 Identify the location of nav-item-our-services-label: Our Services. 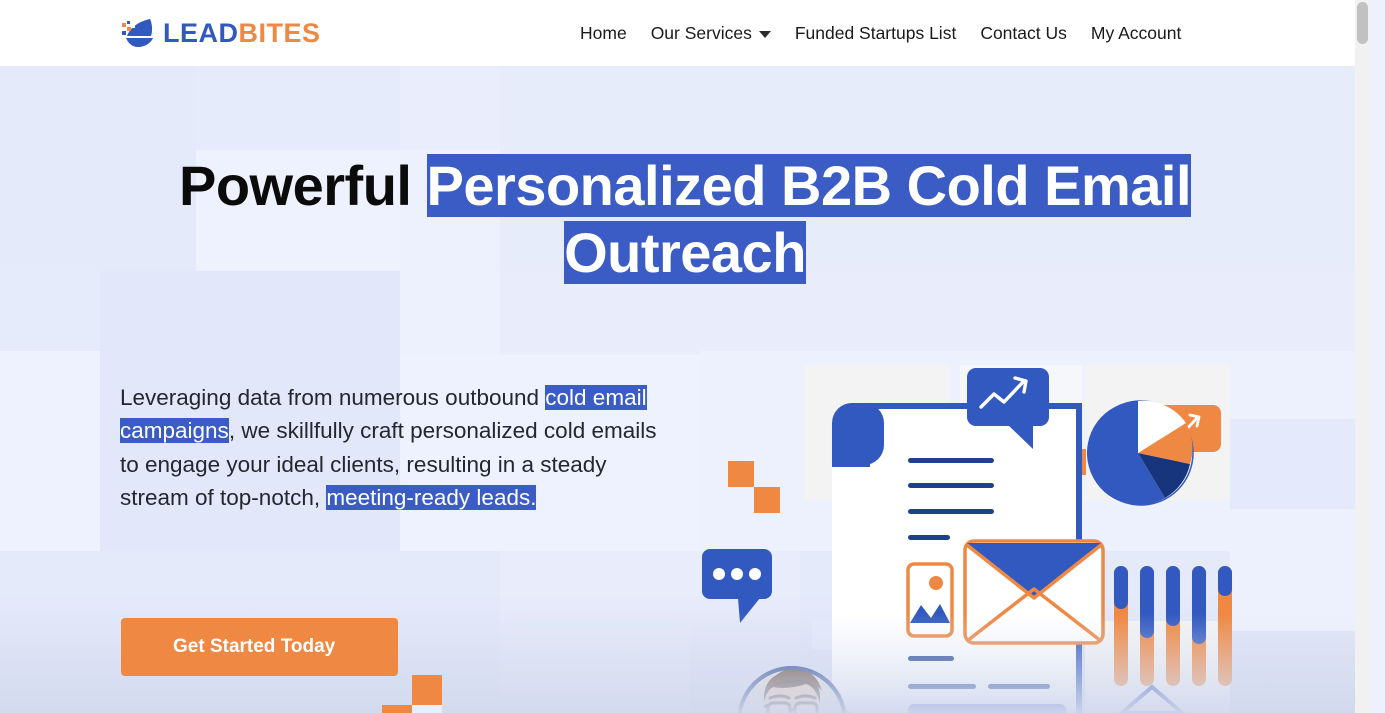
(701, 32).